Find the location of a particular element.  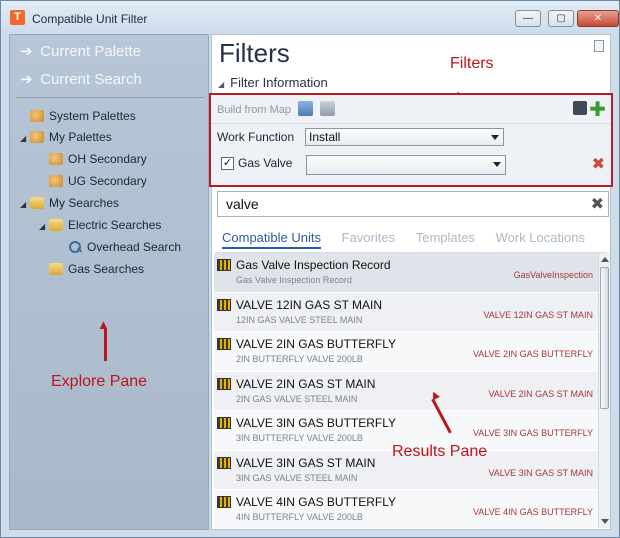

tree-item-label: Electric Searches is located at coordinates (115, 225).